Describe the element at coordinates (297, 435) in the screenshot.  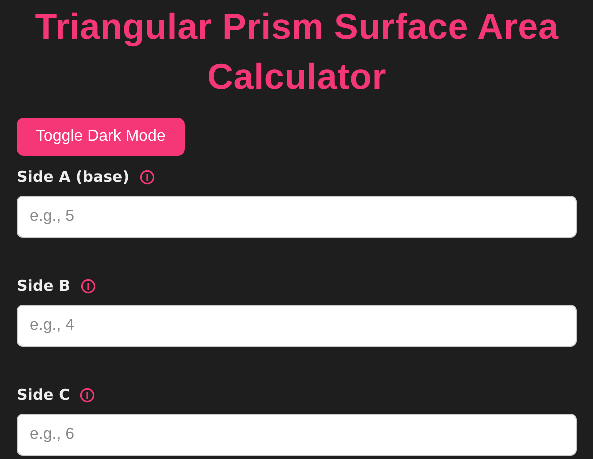
I see `input-field: e.g., 6` at that location.